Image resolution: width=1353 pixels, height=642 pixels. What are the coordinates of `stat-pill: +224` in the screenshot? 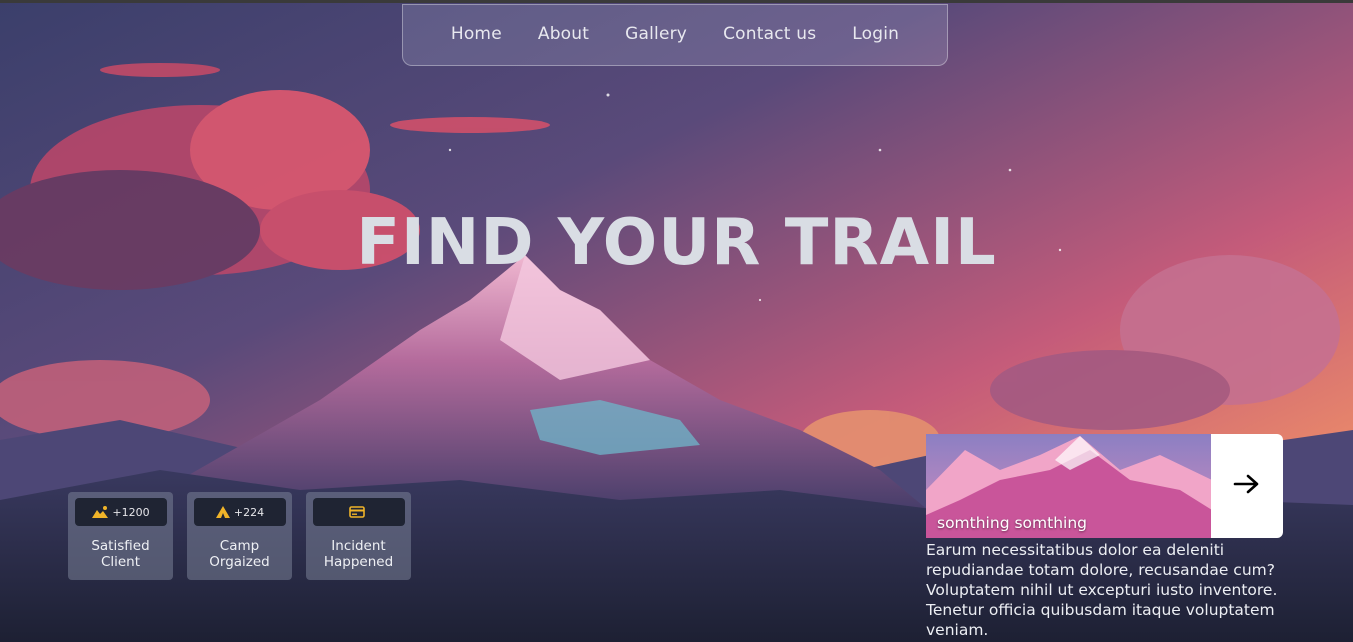 It's located at (239, 512).